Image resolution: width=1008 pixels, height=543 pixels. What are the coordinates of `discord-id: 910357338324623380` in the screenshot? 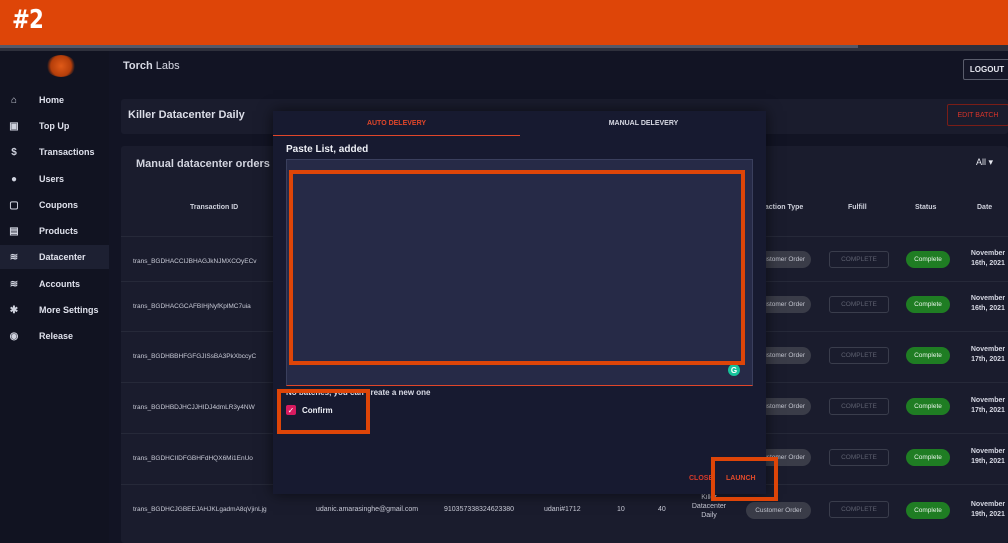 It's located at (479, 509).